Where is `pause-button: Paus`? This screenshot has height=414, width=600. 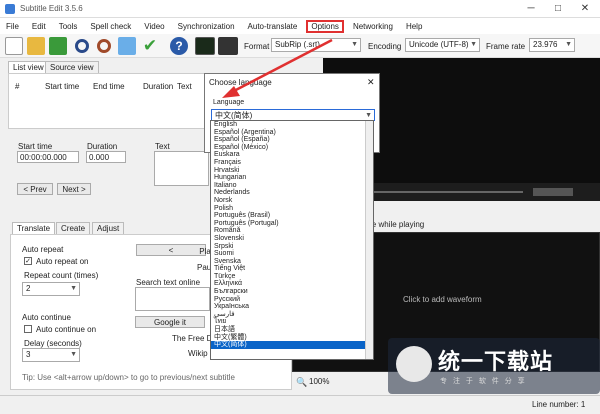
pause-button: Paus is located at coordinates (206, 268).